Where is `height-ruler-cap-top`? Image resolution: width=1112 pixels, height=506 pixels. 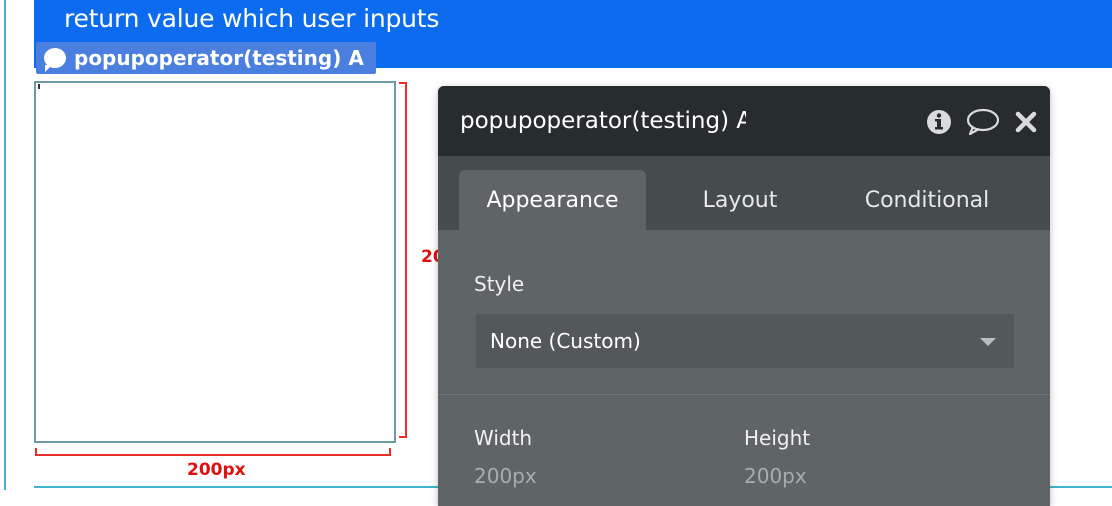
height-ruler-cap-top is located at coordinates (403, 83).